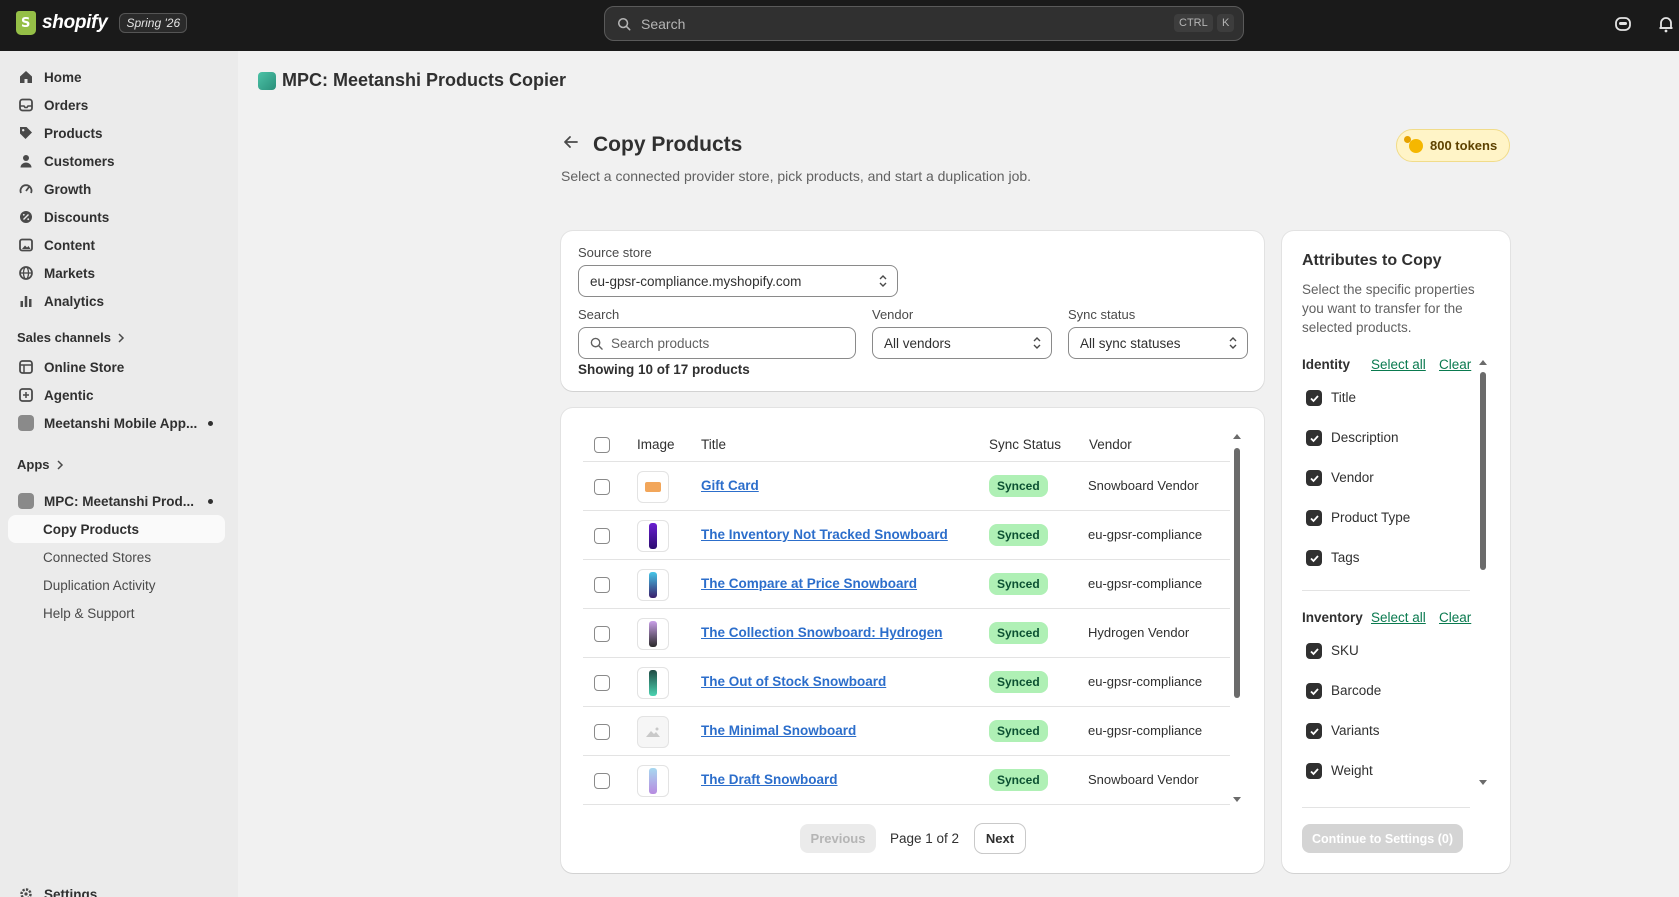 This screenshot has height=897, width=1679. I want to click on back-arrow-icon, so click(571, 142).